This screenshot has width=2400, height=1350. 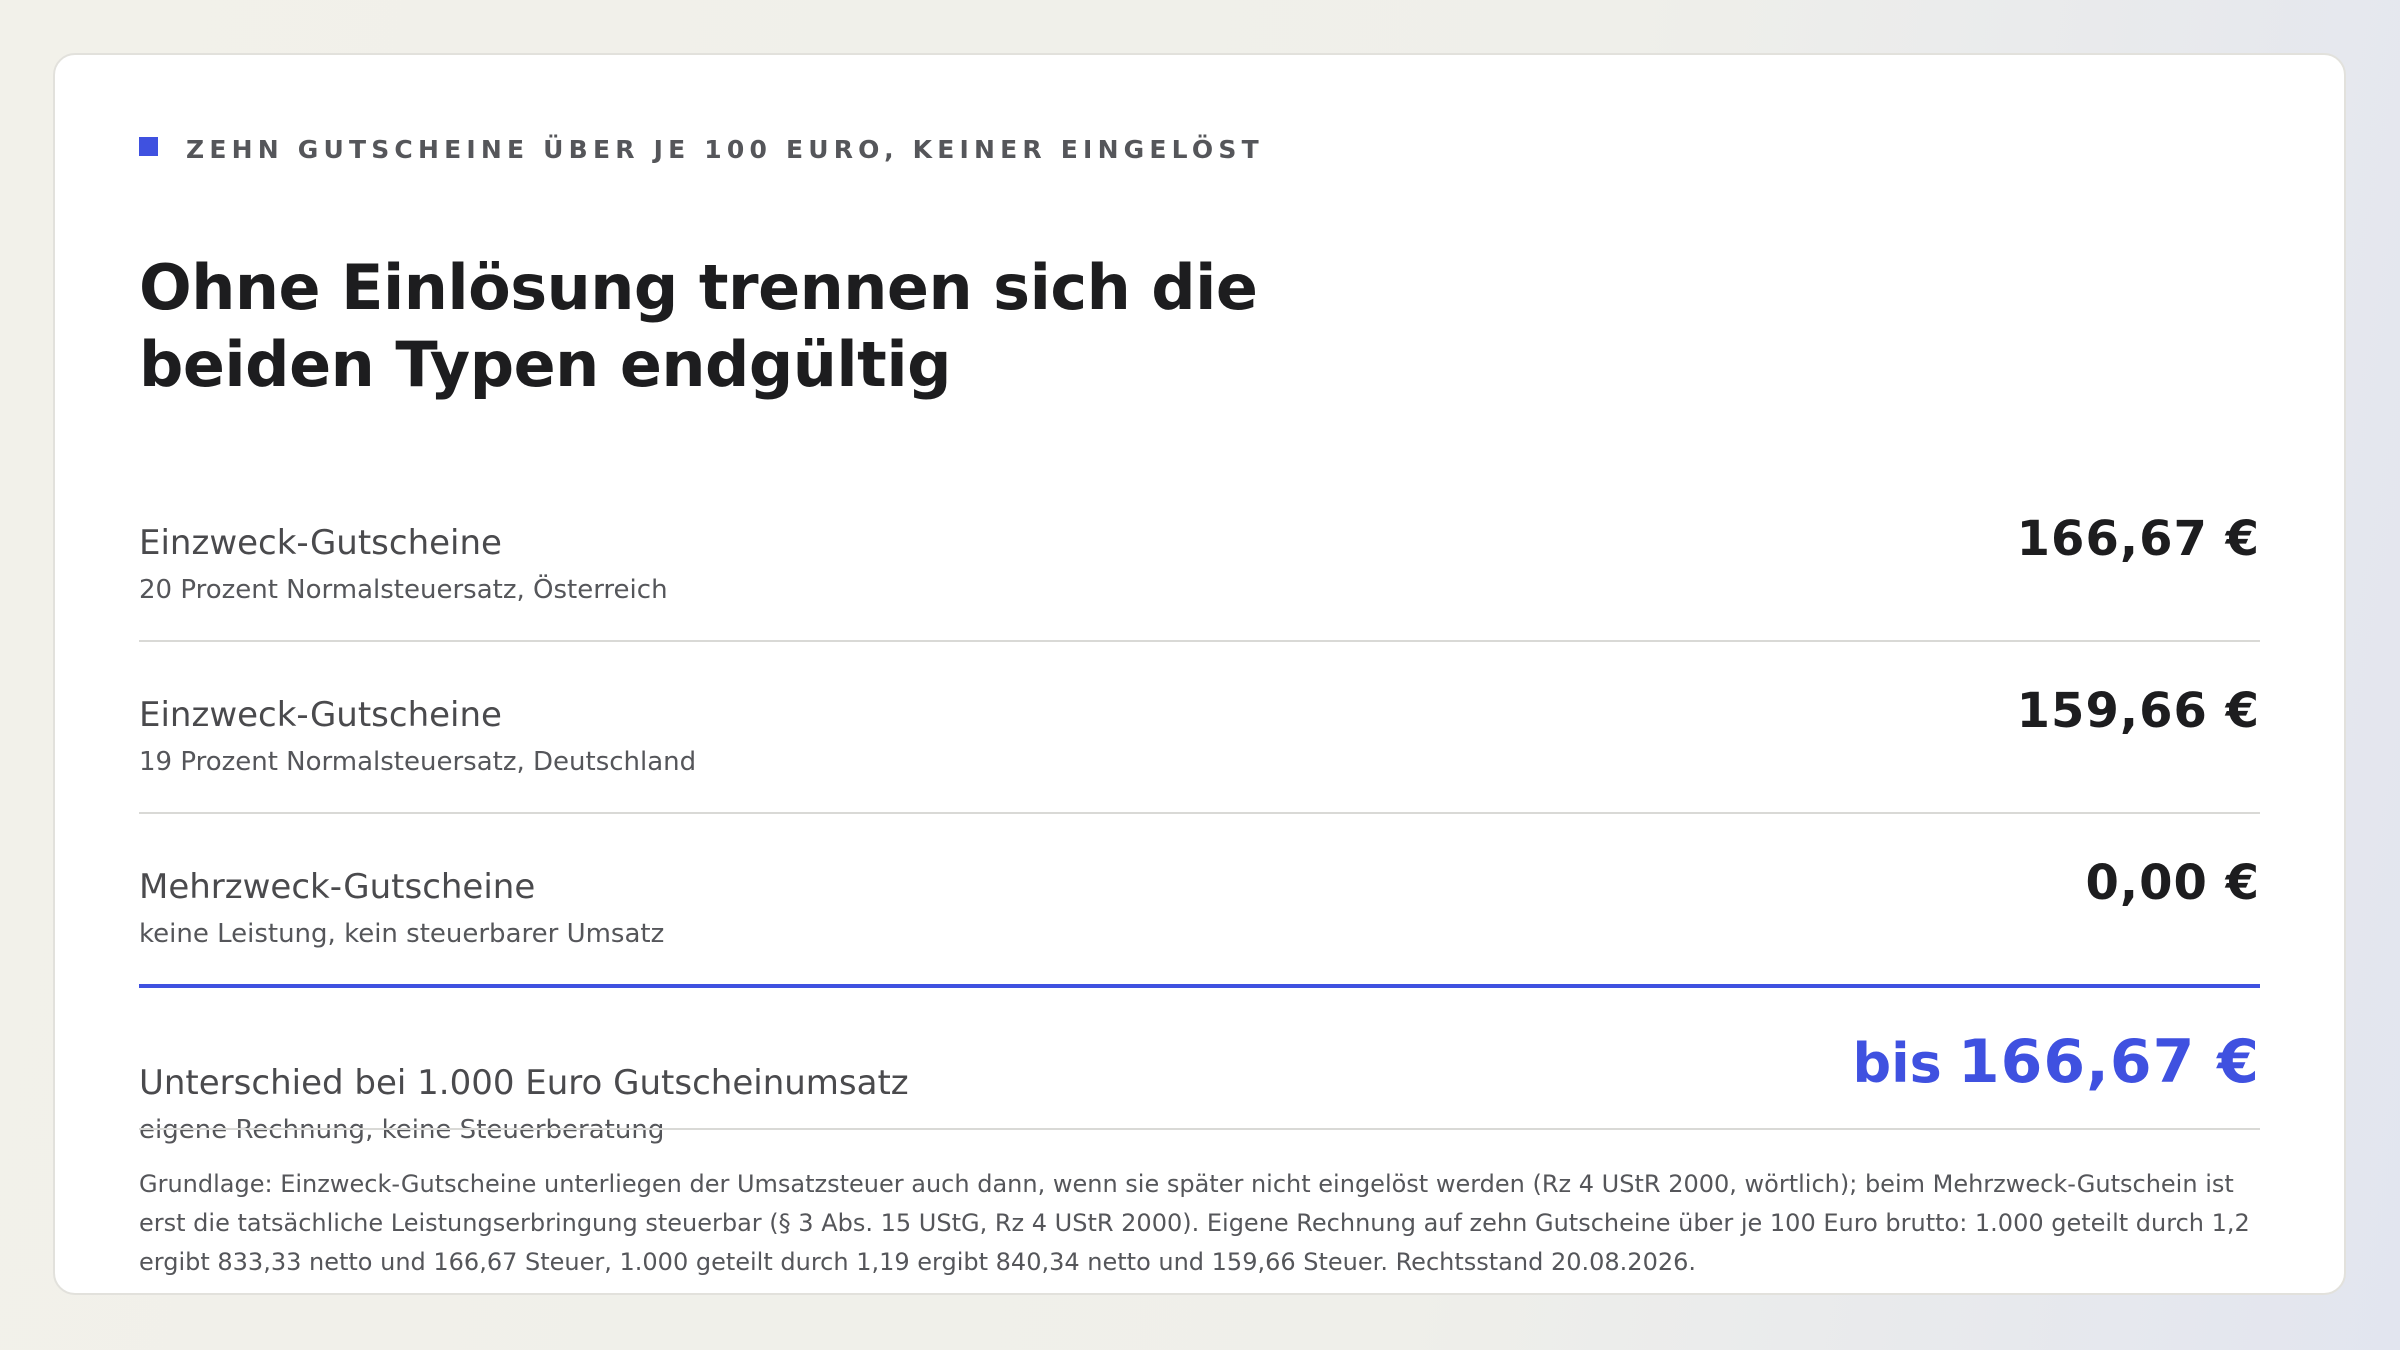 I want to click on row-sublabel: keine Leistung, kein steuerbarer Umsatz, so click(x=402, y=934).